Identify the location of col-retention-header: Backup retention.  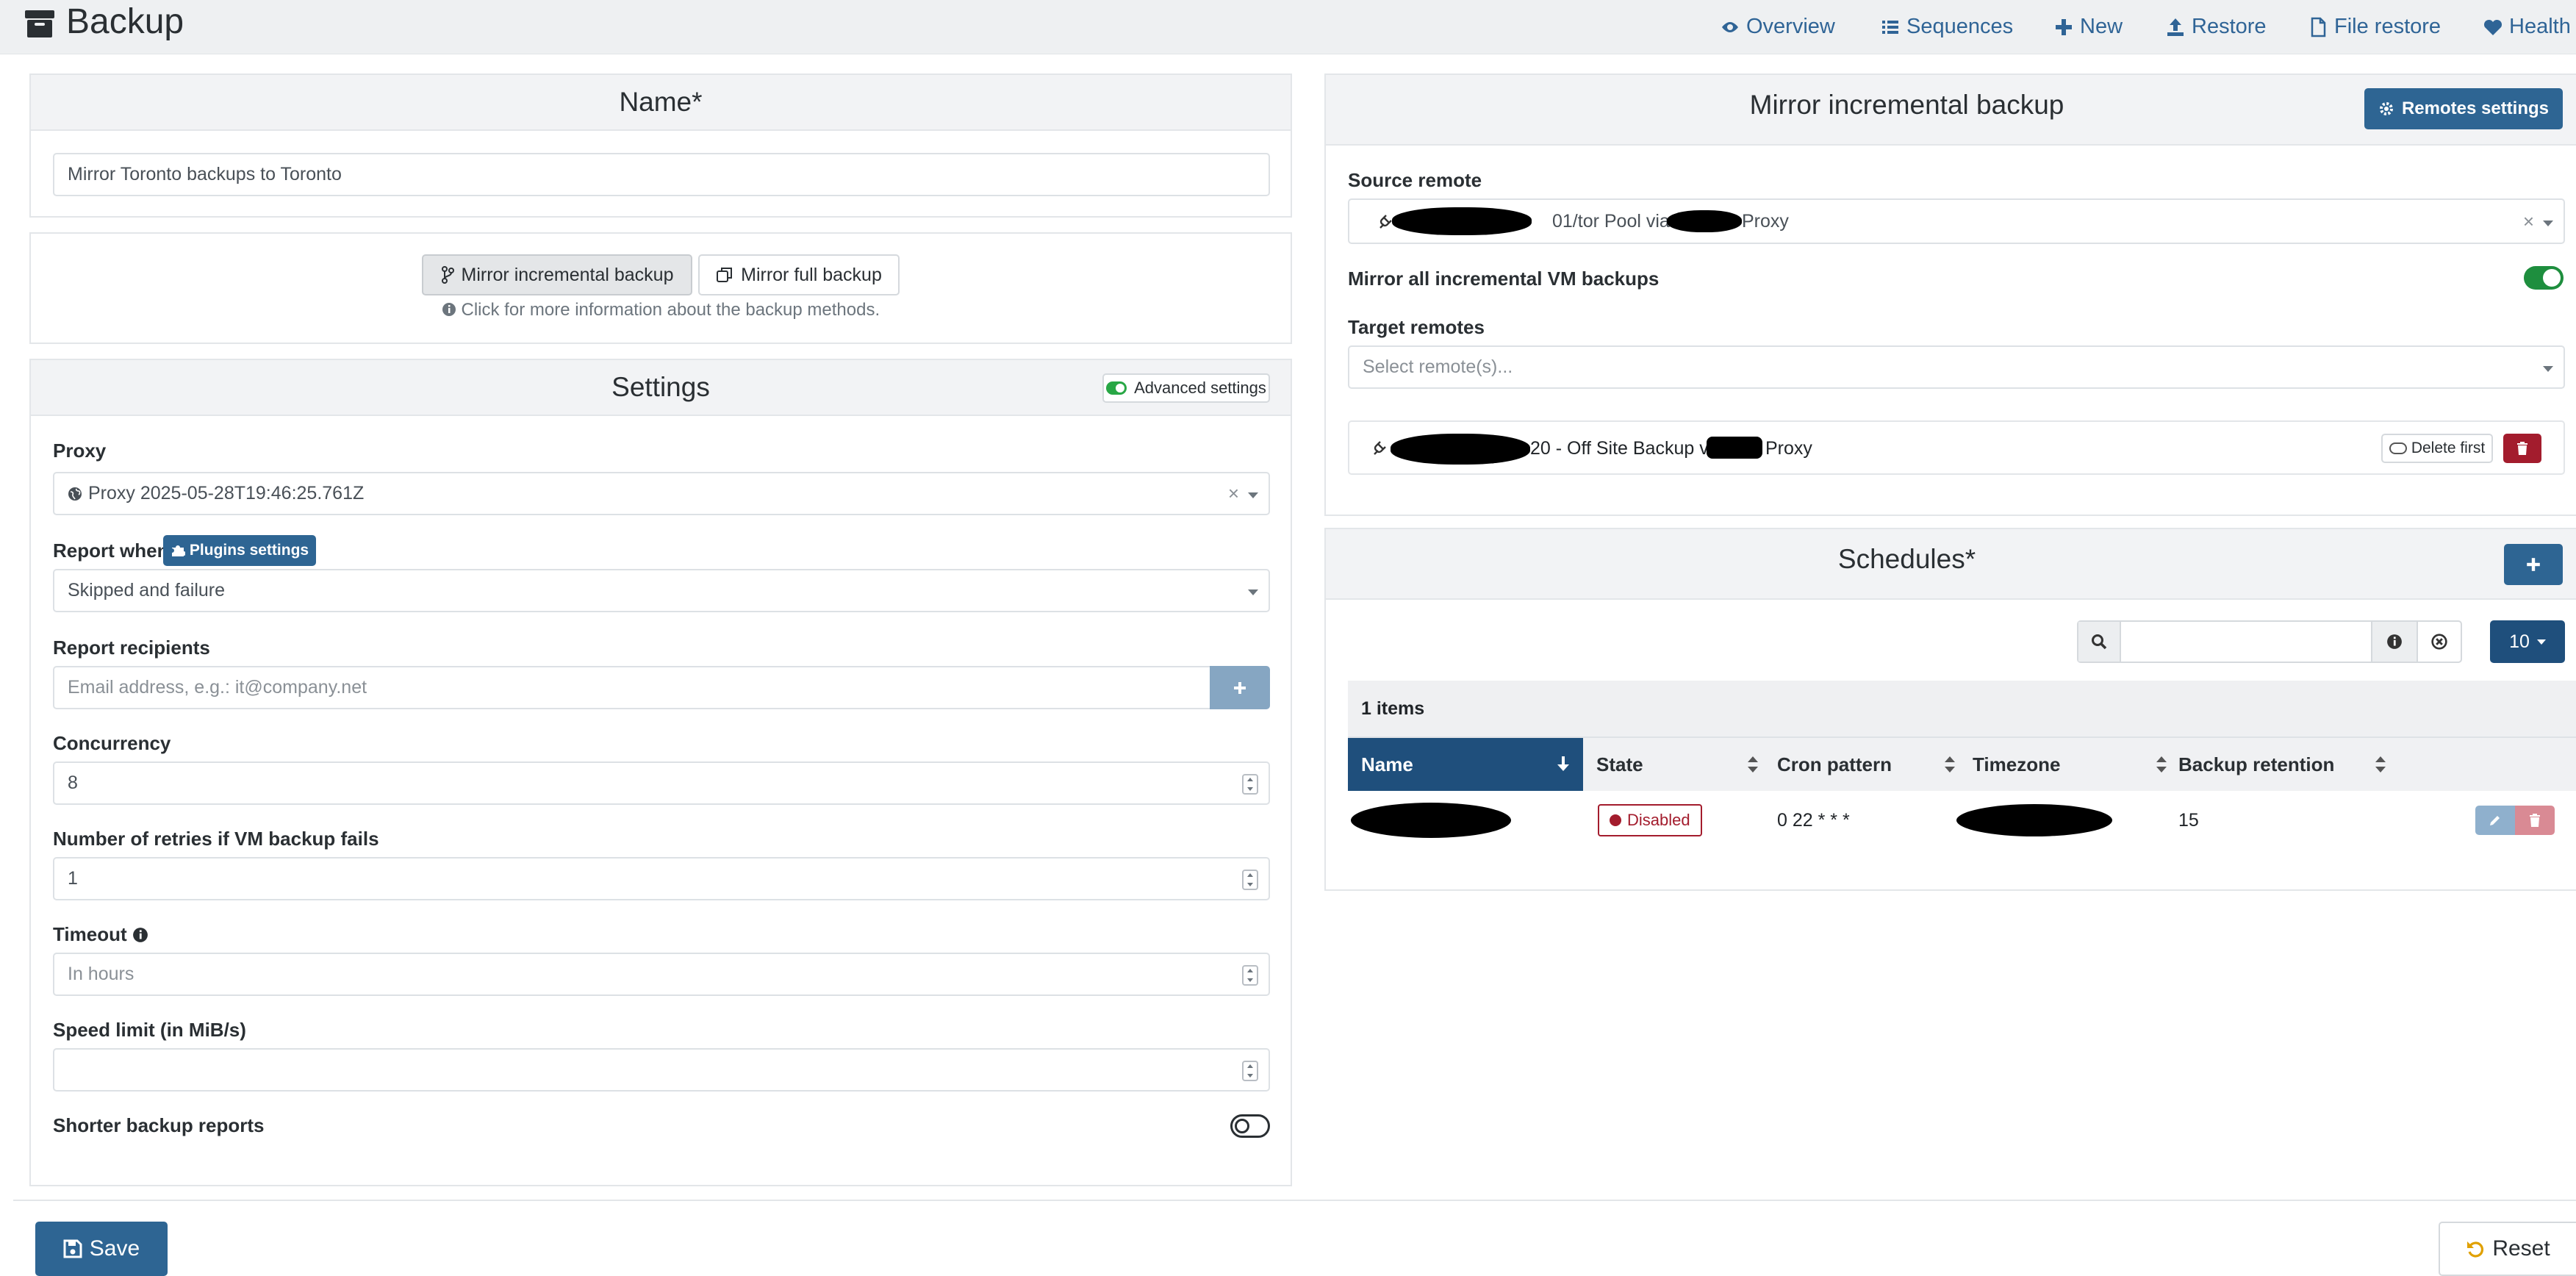
(2287, 764).